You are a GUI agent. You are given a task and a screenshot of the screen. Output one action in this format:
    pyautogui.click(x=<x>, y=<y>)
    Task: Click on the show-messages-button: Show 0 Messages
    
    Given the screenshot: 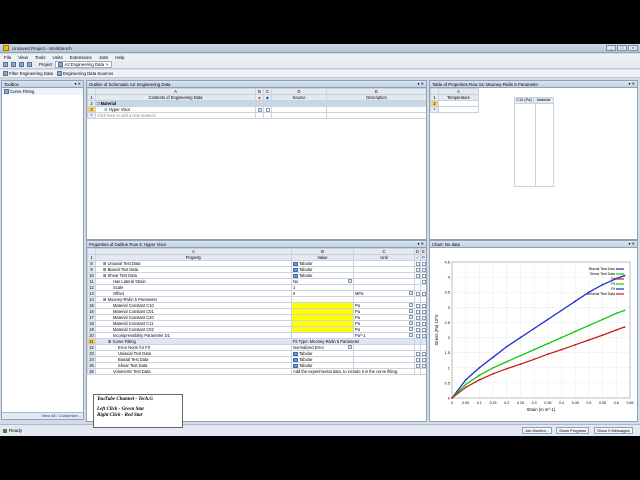 What is the action you would take?
    pyautogui.click(x=613, y=430)
    